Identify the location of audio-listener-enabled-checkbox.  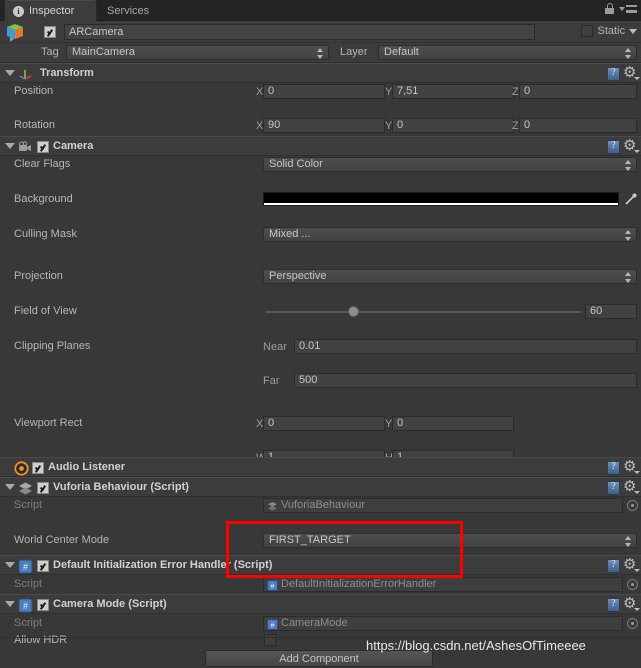
(38, 468).